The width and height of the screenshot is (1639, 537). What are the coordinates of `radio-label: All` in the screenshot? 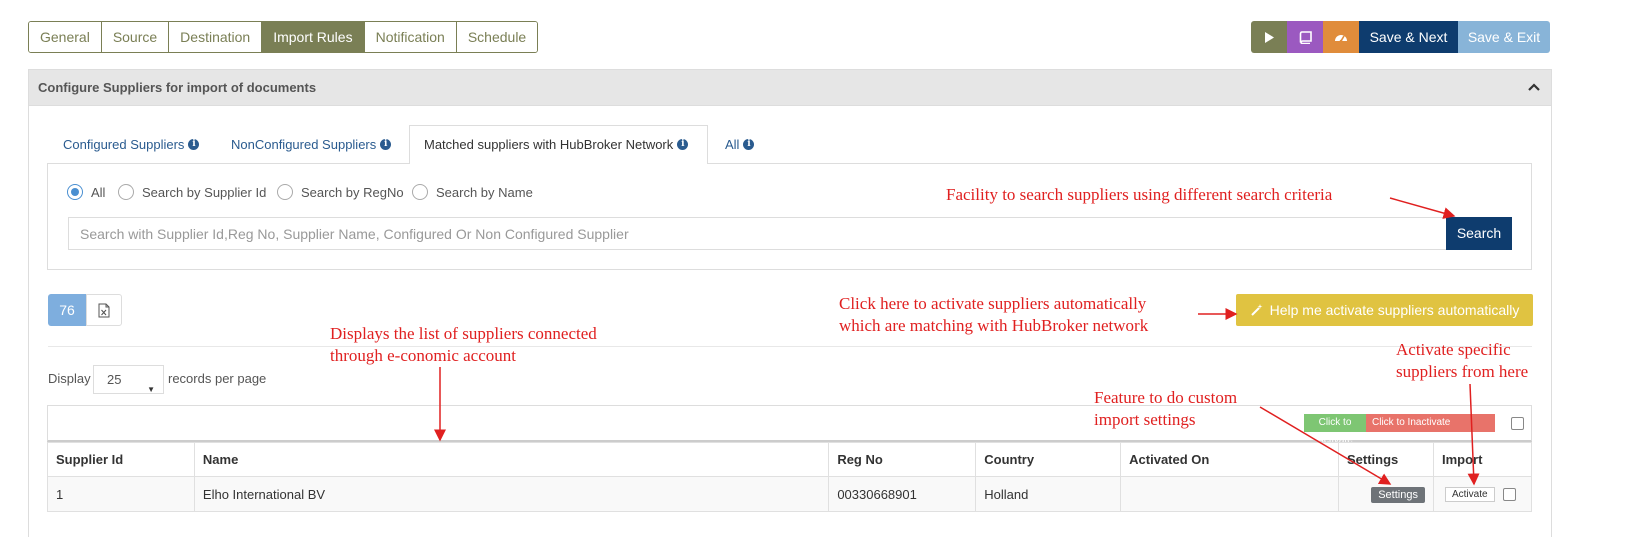 It's located at (98, 192).